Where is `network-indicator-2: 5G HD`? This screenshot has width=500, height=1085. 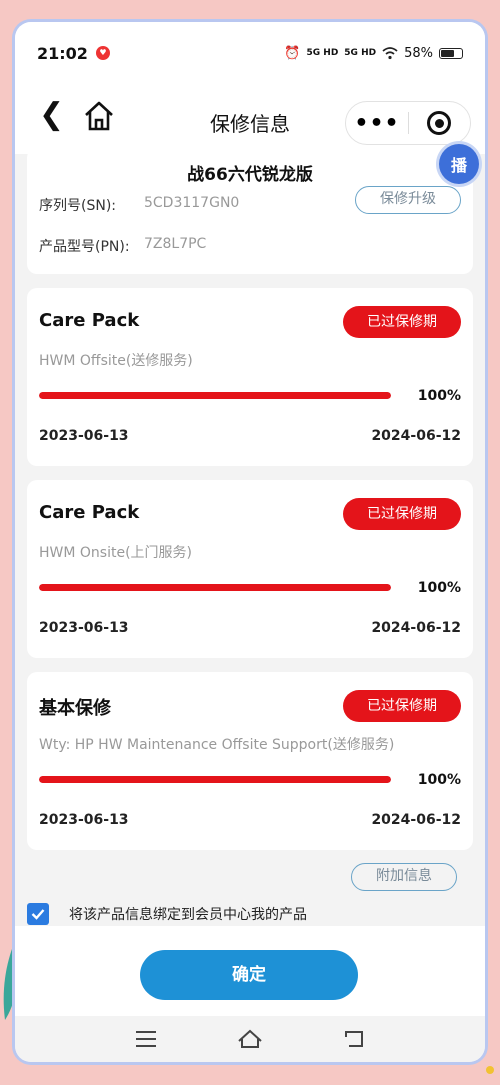 network-indicator-2: 5G HD is located at coordinates (360, 52).